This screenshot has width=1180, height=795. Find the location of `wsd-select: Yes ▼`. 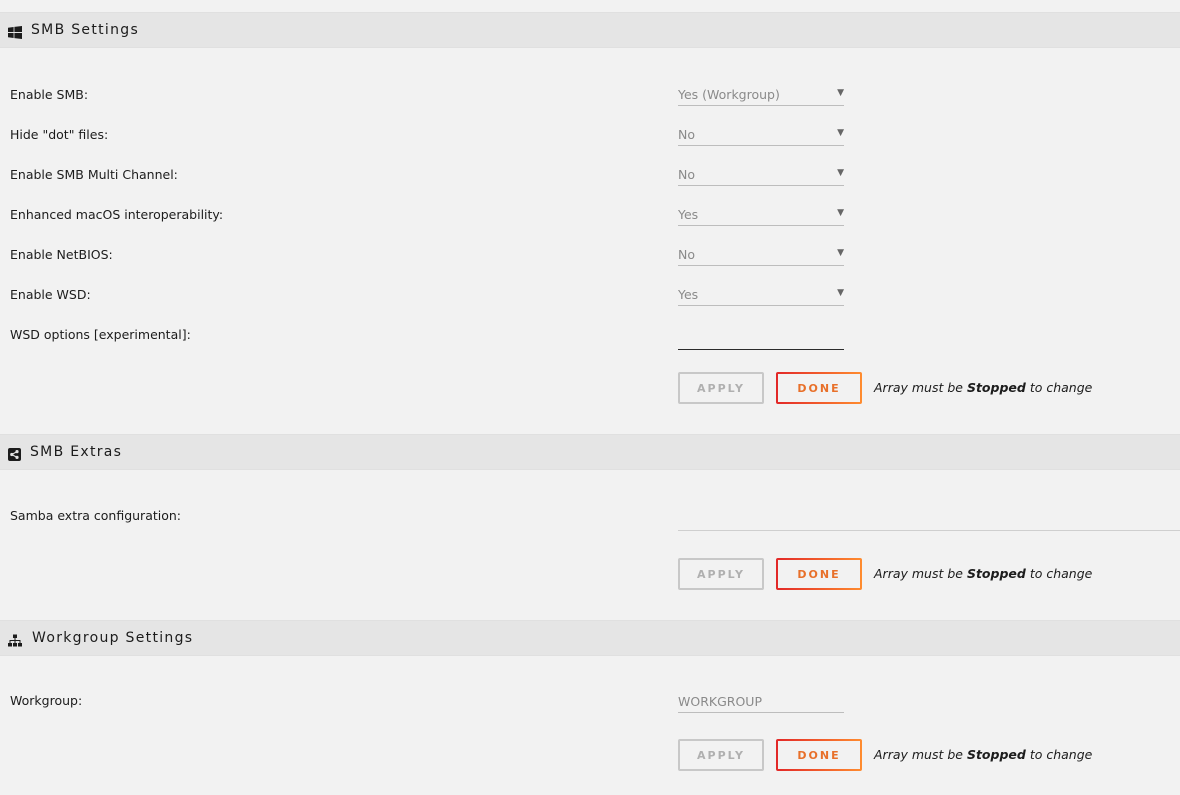

wsd-select: Yes ▼ is located at coordinates (761, 295).